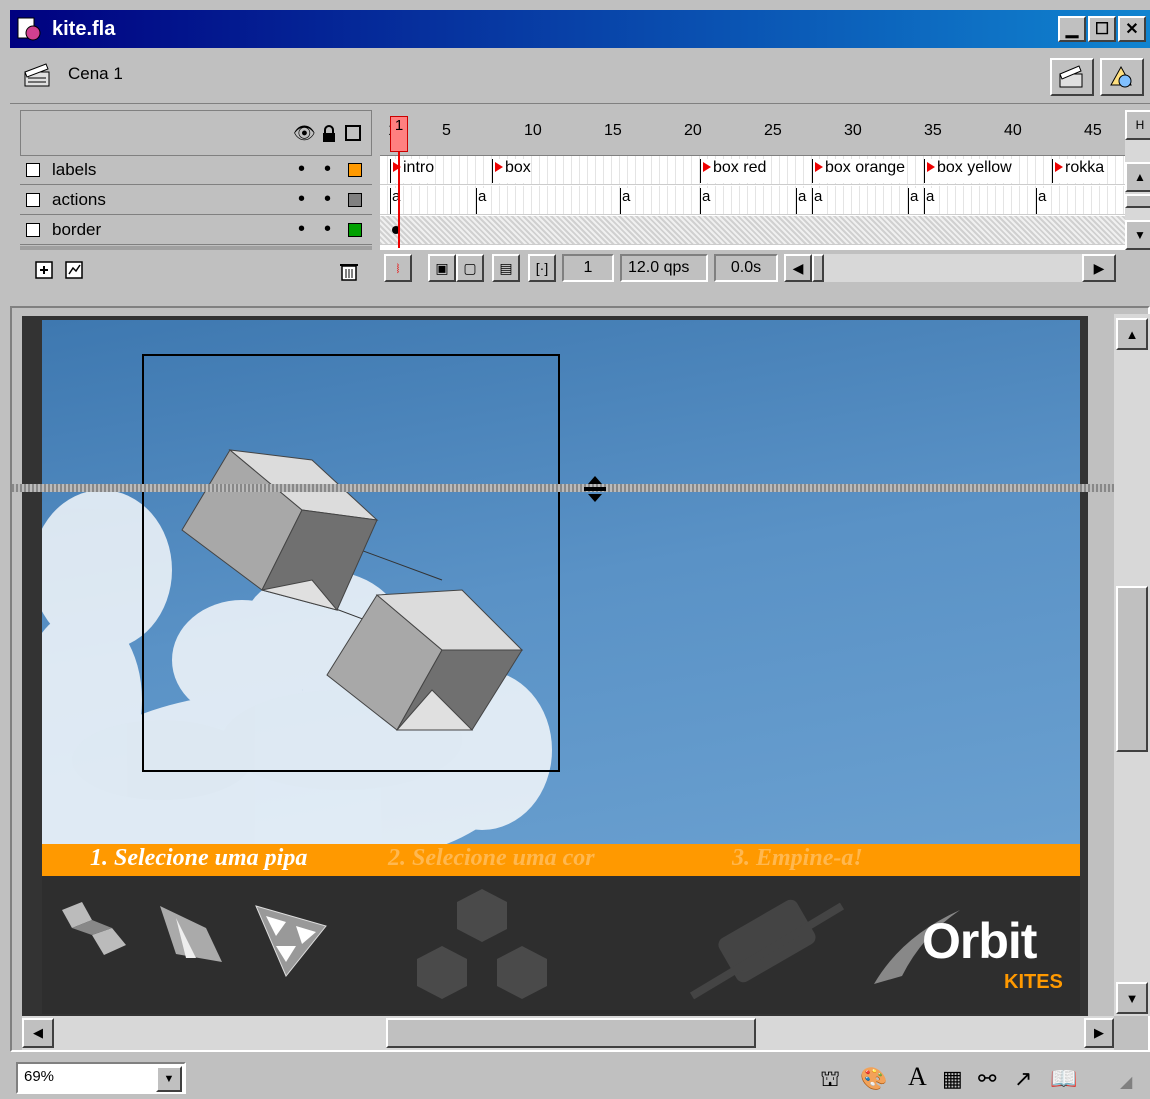 The image size is (1150, 1099). What do you see at coordinates (873, 1079) in the screenshot?
I see `color-icon: 🎨` at bounding box center [873, 1079].